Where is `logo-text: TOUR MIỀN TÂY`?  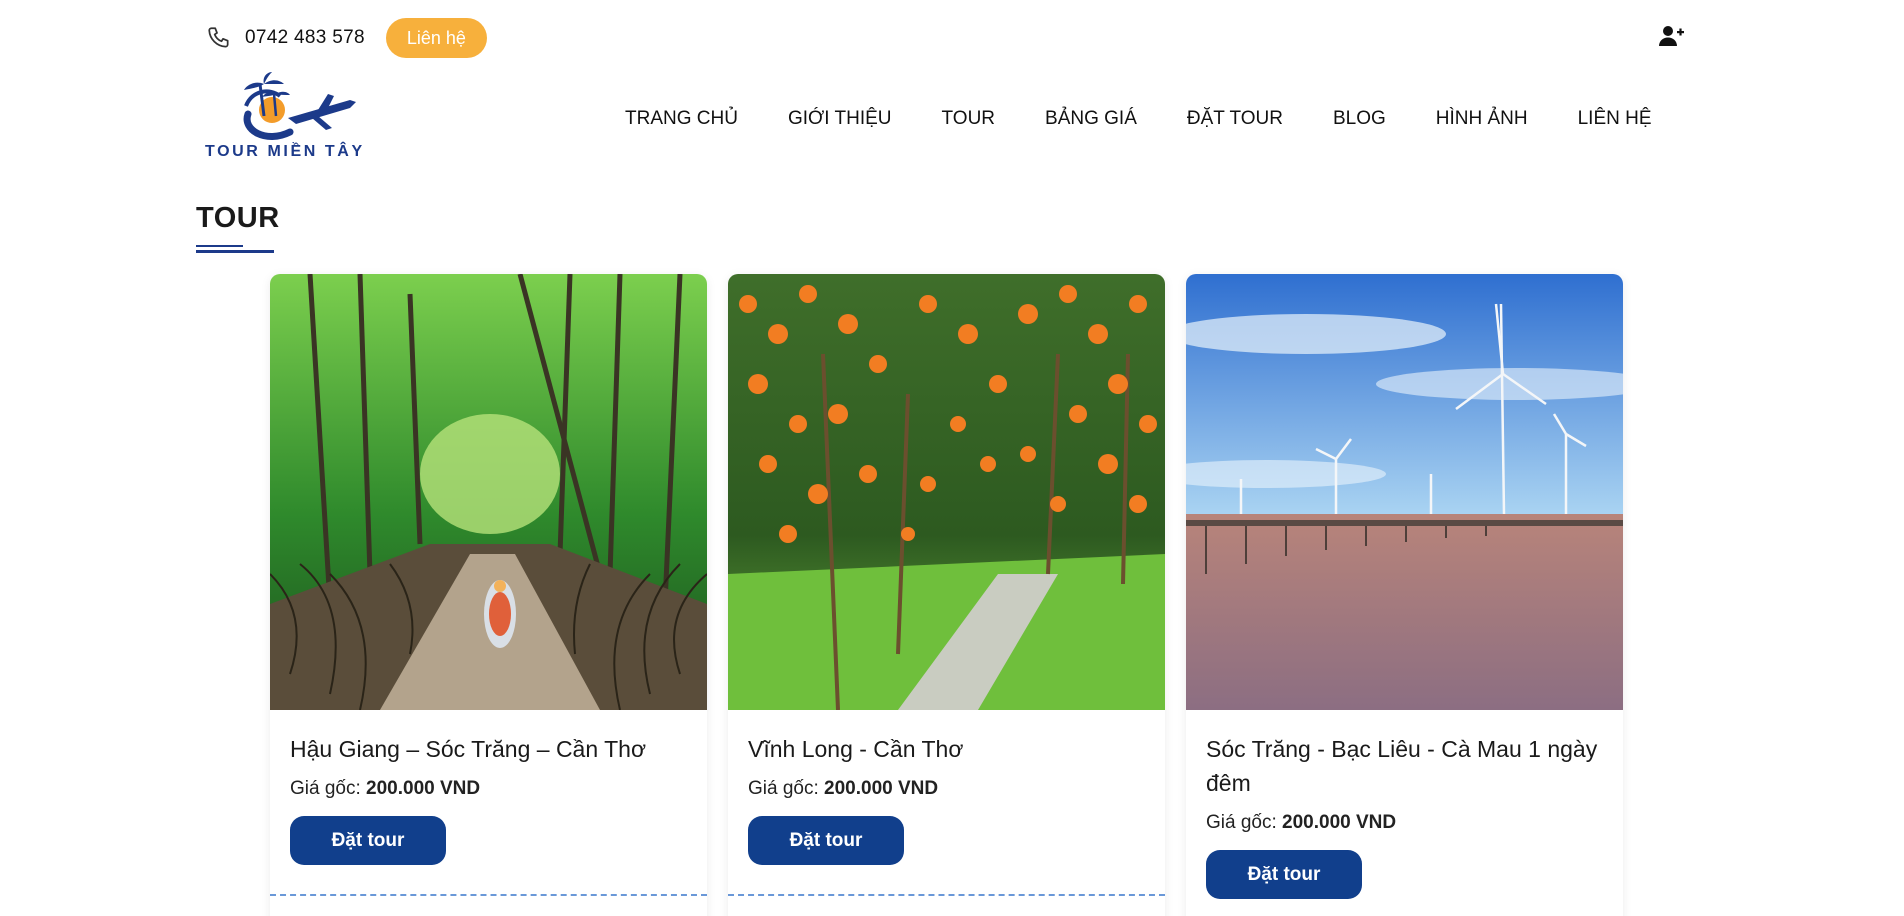
logo-text: TOUR MIỀN TÂY is located at coordinates (285, 151).